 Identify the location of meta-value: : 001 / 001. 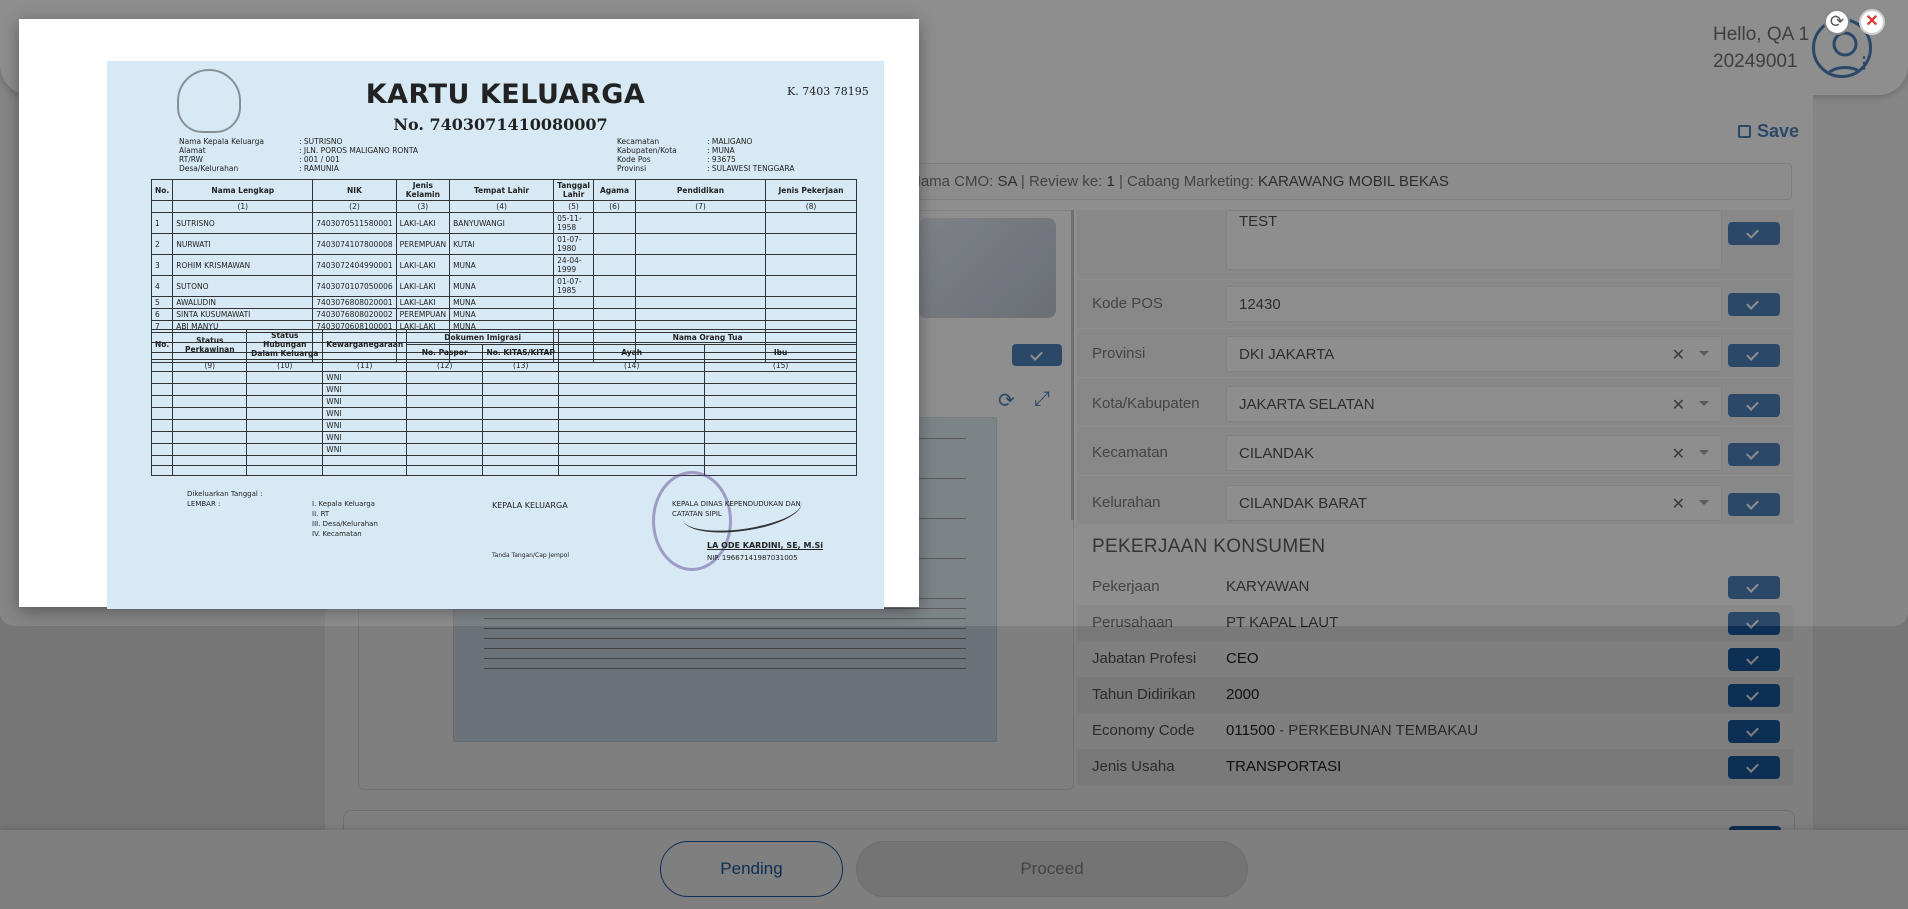
(319, 159).